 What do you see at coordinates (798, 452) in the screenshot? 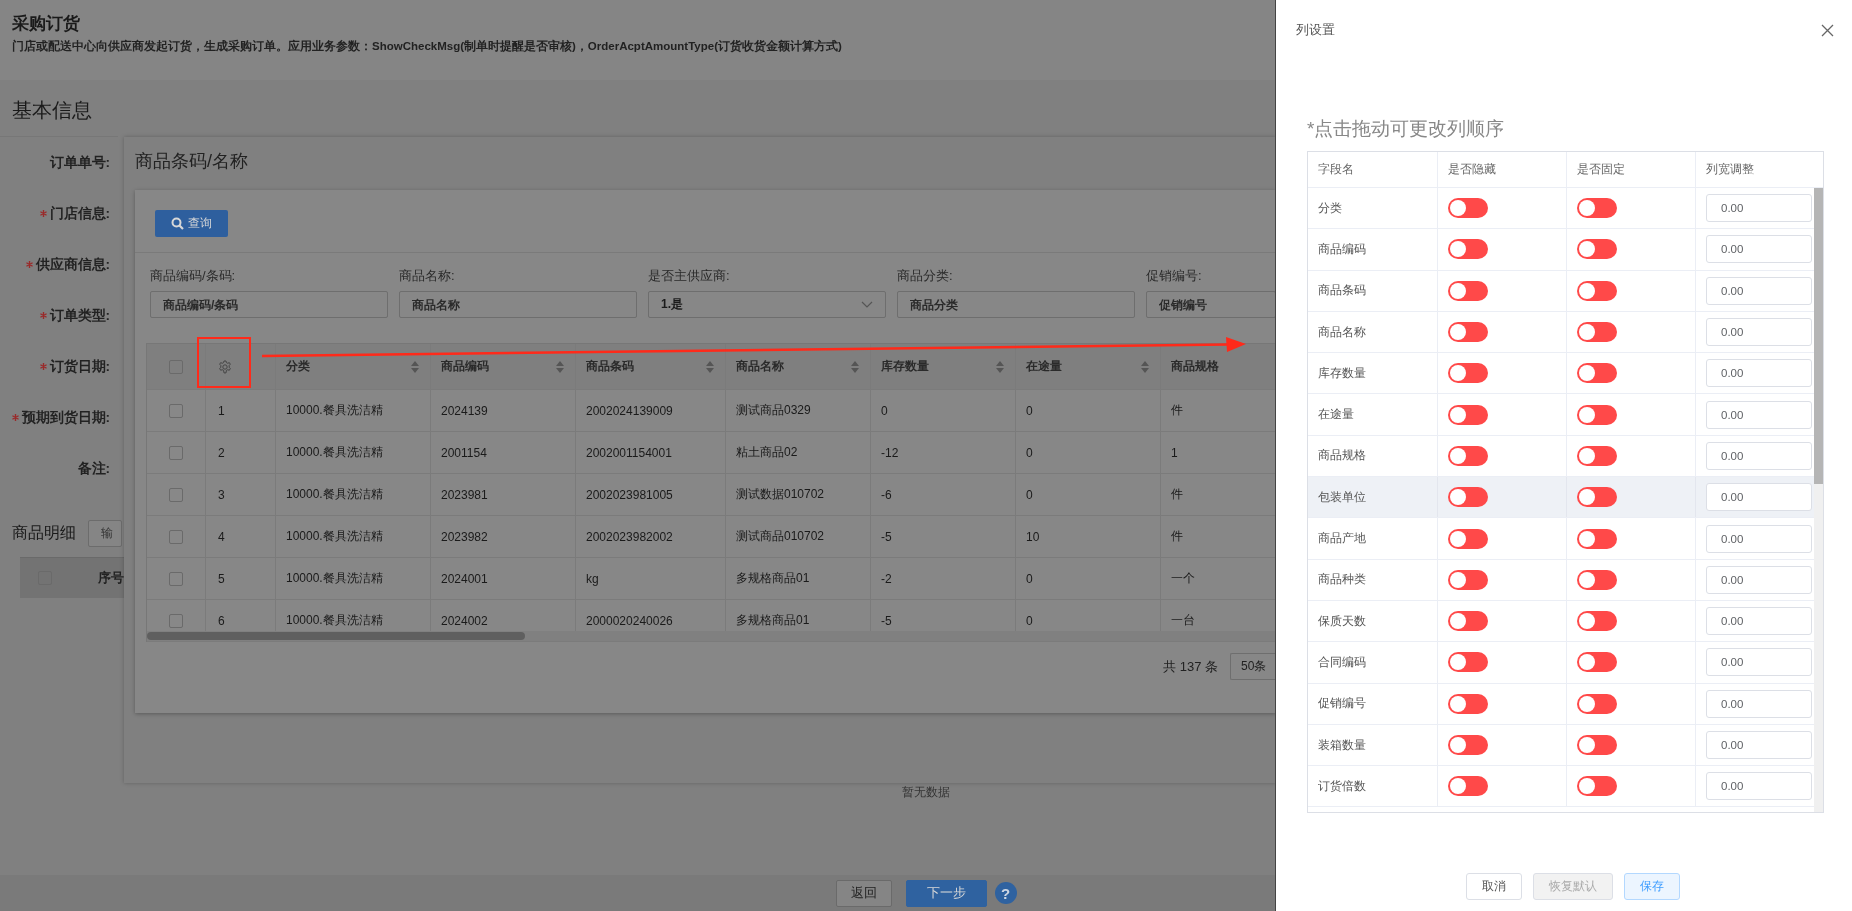
I see `table-cell: 粘土商品02` at bounding box center [798, 452].